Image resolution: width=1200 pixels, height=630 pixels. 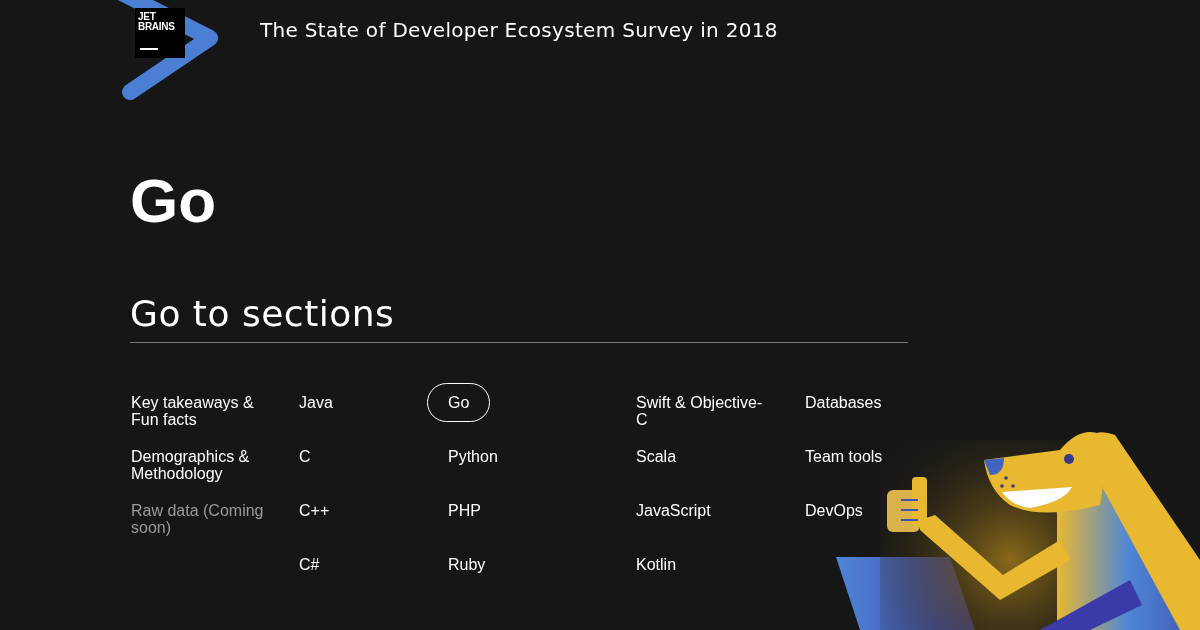 What do you see at coordinates (306, 402) in the screenshot?
I see `section-link: Java` at bounding box center [306, 402].